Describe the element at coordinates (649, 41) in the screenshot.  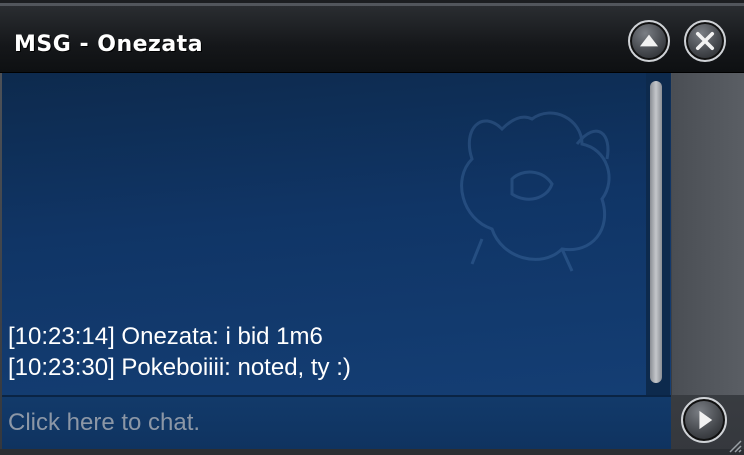
I see `minimize-button` at that location.